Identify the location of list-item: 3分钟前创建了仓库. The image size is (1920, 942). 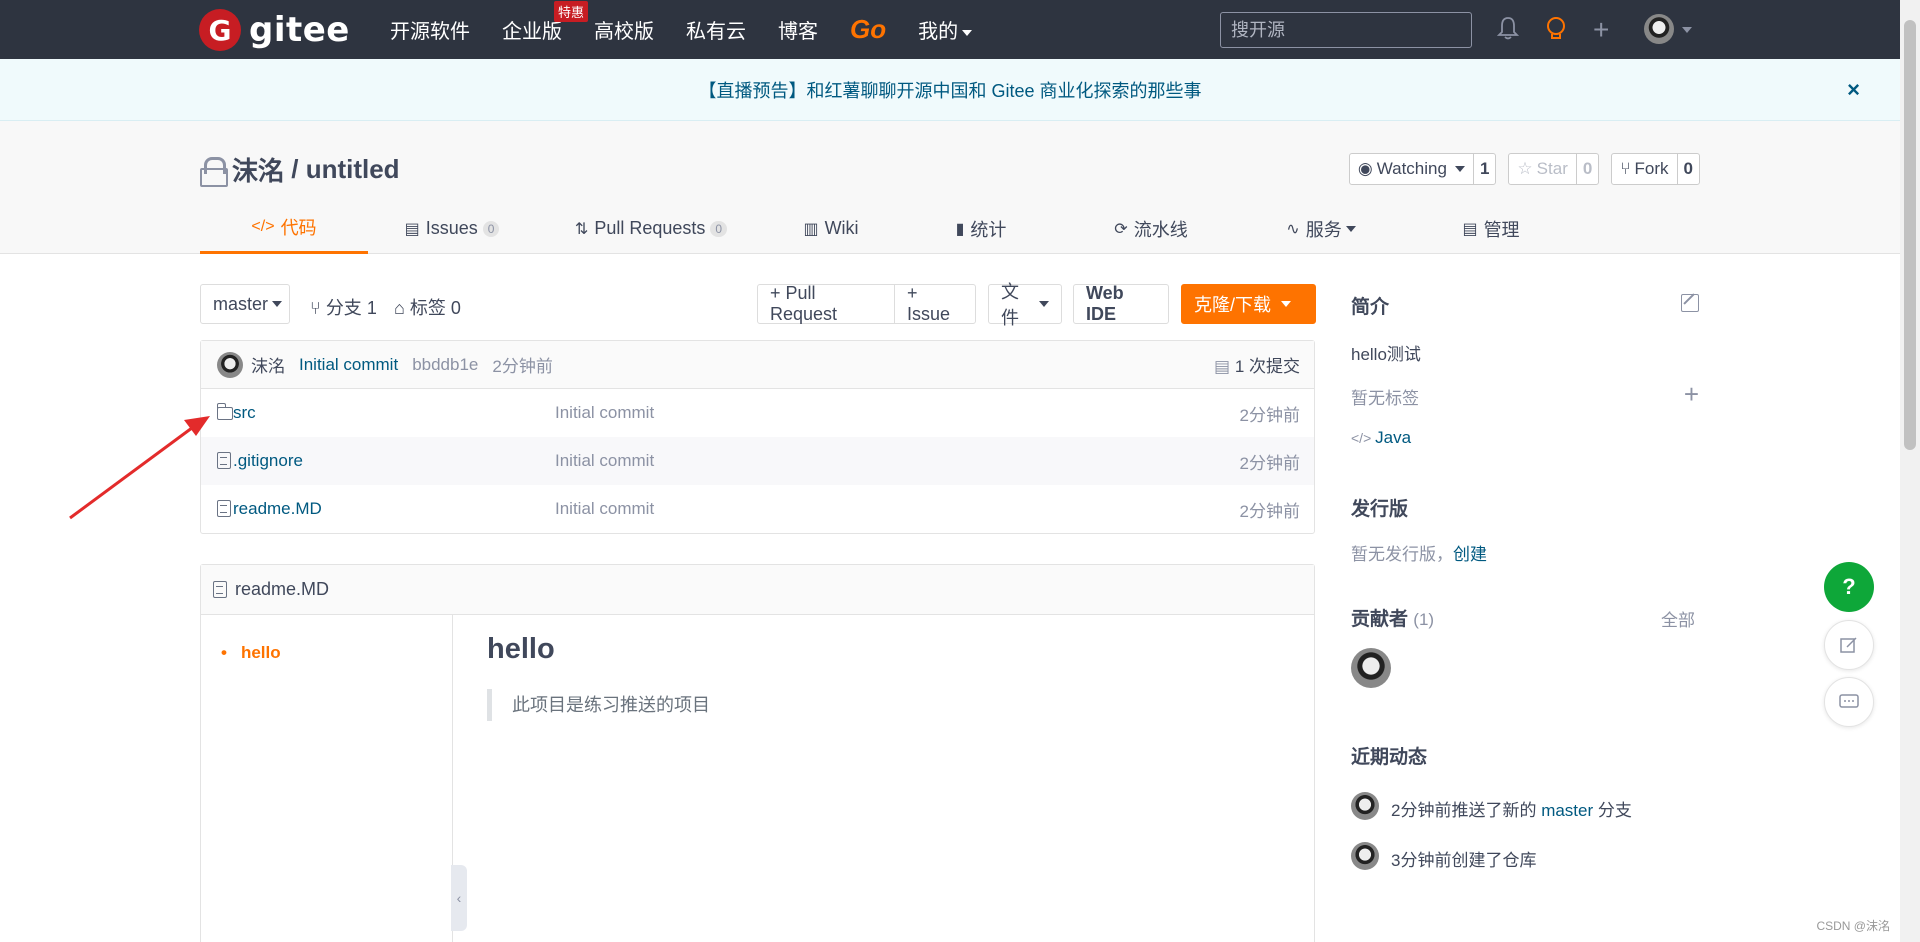
(1463, 858).